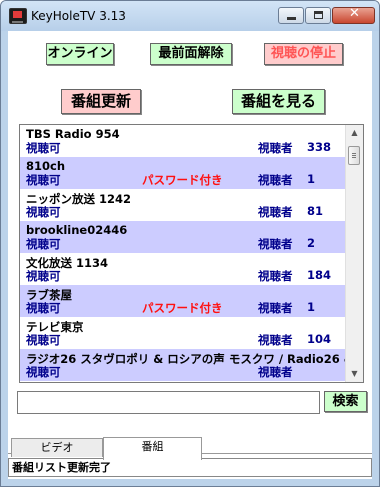 Image resolution: width=380 pixels, height=487 pixels. Describe the element at coordinates (168, 402) in the screenshot. I see `search-input` at that location.